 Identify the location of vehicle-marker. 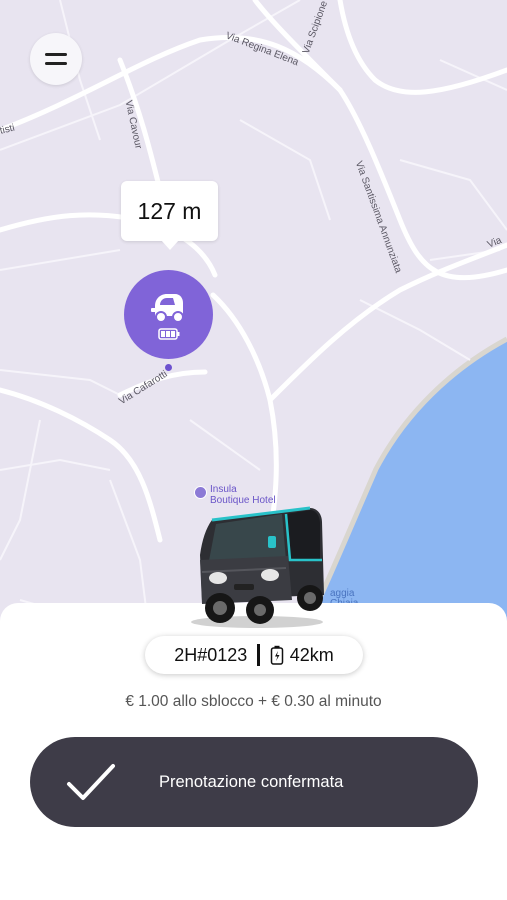
(168, 314).